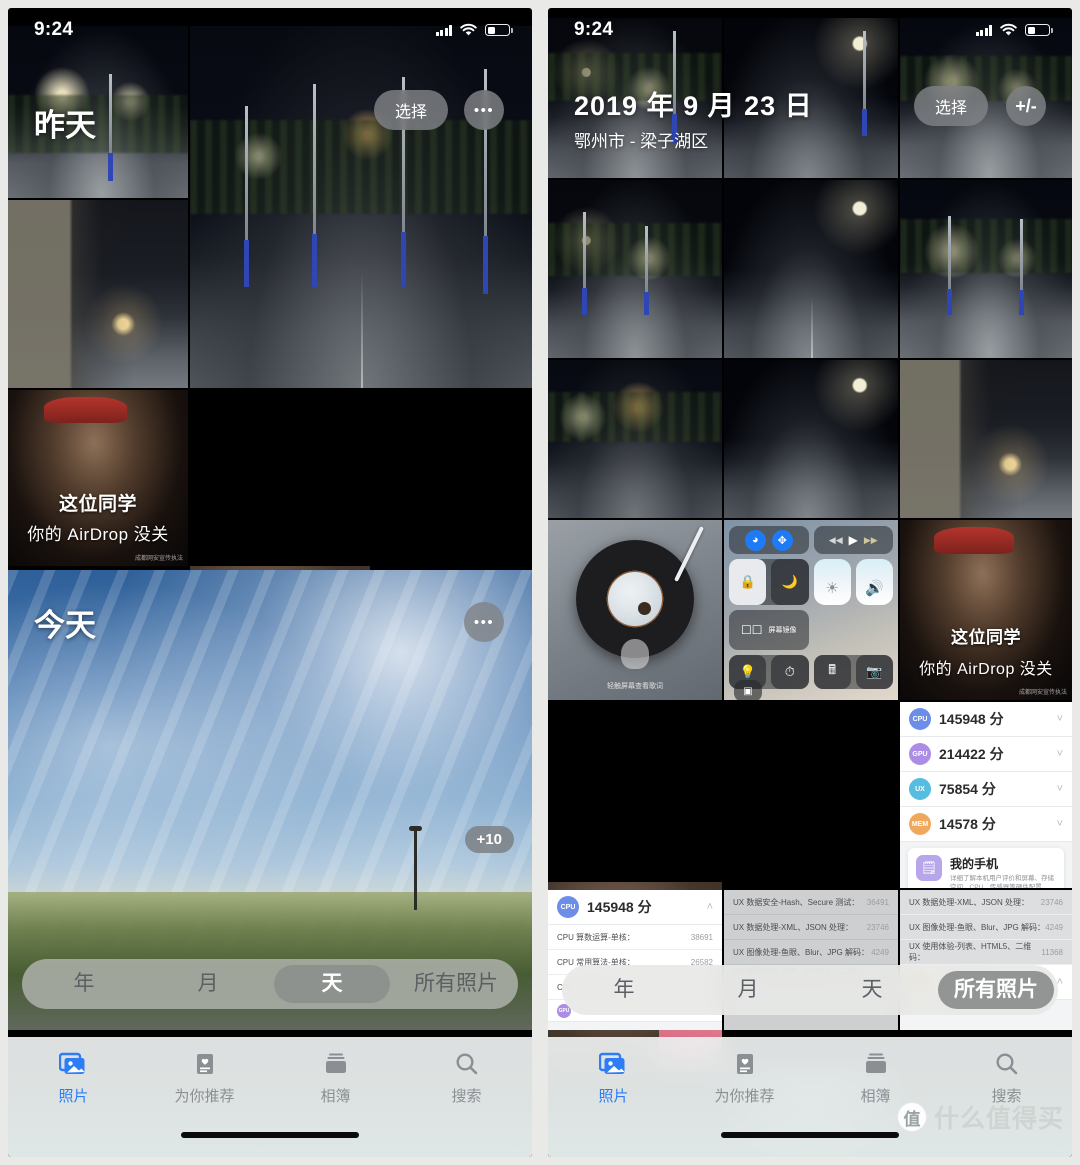 The image size is (1080, 1165). Describe the element at coordinates (751, 630) in the screenshot. I see `screen-mirroring-icon: ☐☐` at that location.